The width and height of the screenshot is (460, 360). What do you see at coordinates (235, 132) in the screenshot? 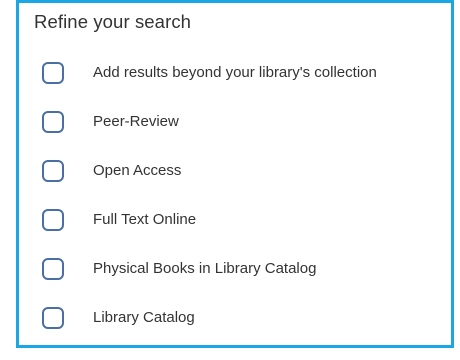
I see `filter-option-peer-review: Peer-Review` at bounding box center [235, 132].